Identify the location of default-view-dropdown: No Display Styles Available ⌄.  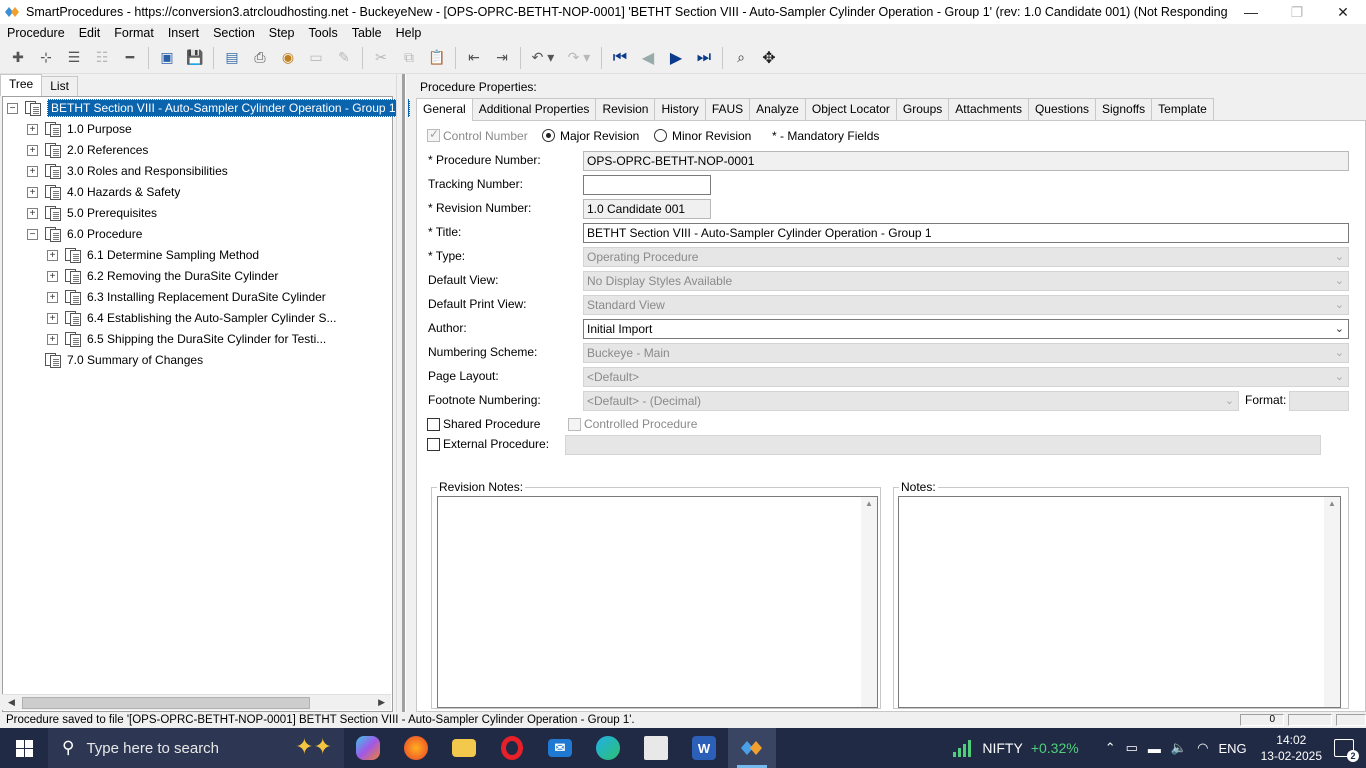
(966, 281).